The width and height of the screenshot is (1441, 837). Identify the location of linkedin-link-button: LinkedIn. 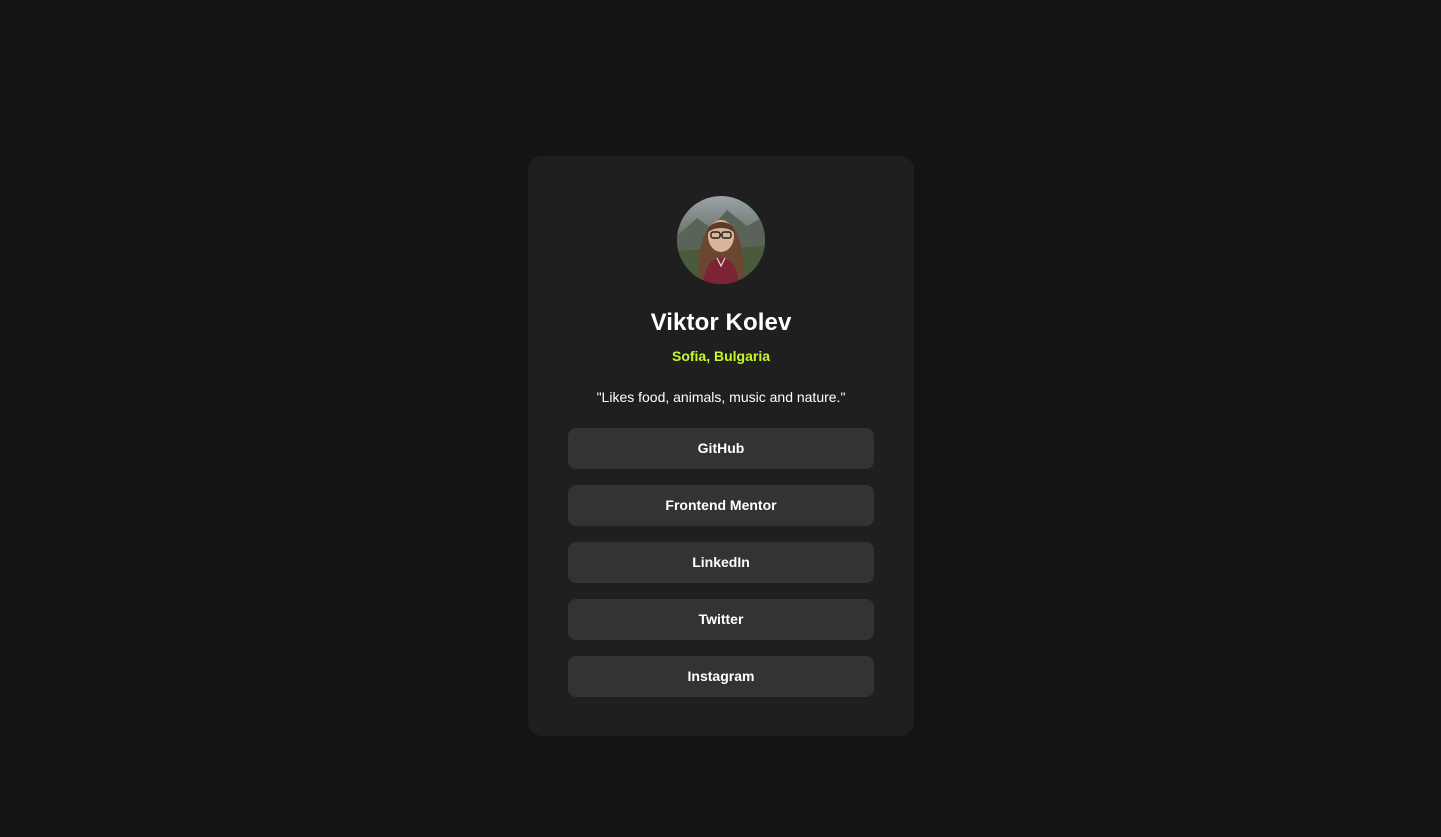
(721, 562).